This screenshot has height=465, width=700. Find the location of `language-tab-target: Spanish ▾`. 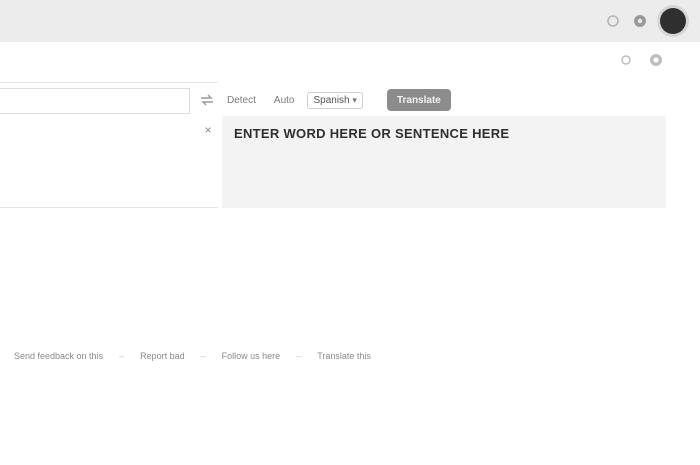

language-tab-target: Spanish ▾ is located at coordinates (335, 100).